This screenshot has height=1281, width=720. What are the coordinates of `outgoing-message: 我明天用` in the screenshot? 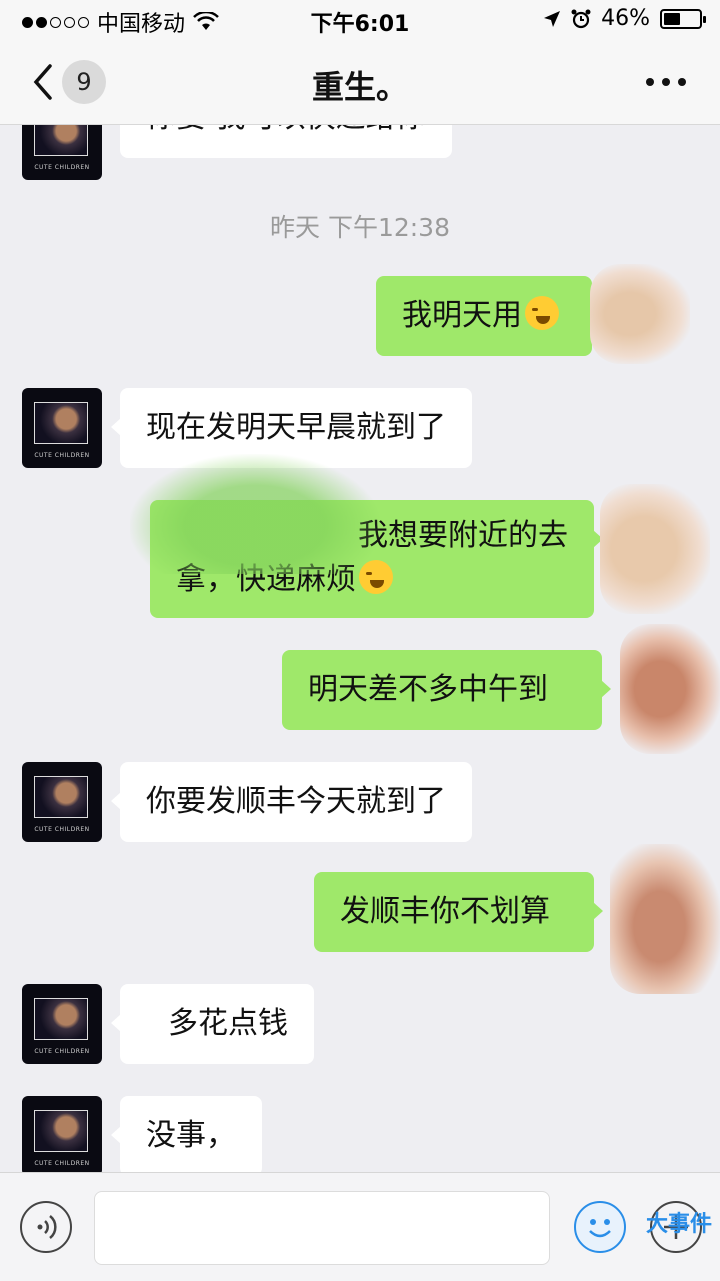 It's located at (488, 316).